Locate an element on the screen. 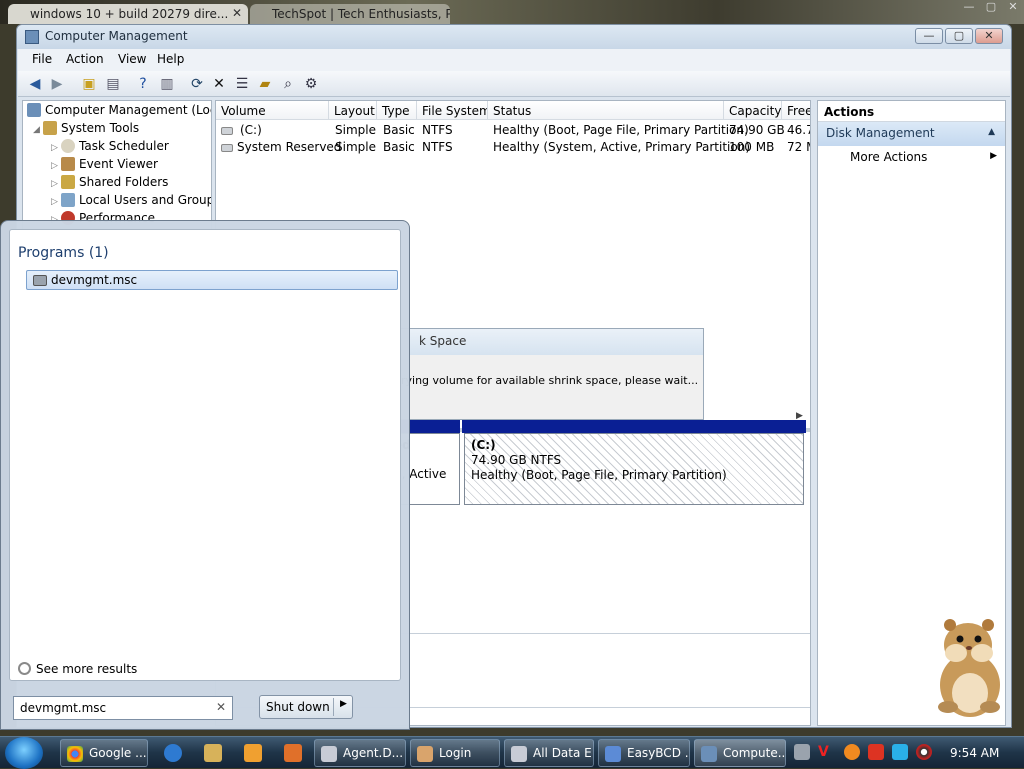 The width and height of the screenshot is (1024, 769). actions-section-disk-management: Disk Management ▲ is located at coordinates (911, 134).